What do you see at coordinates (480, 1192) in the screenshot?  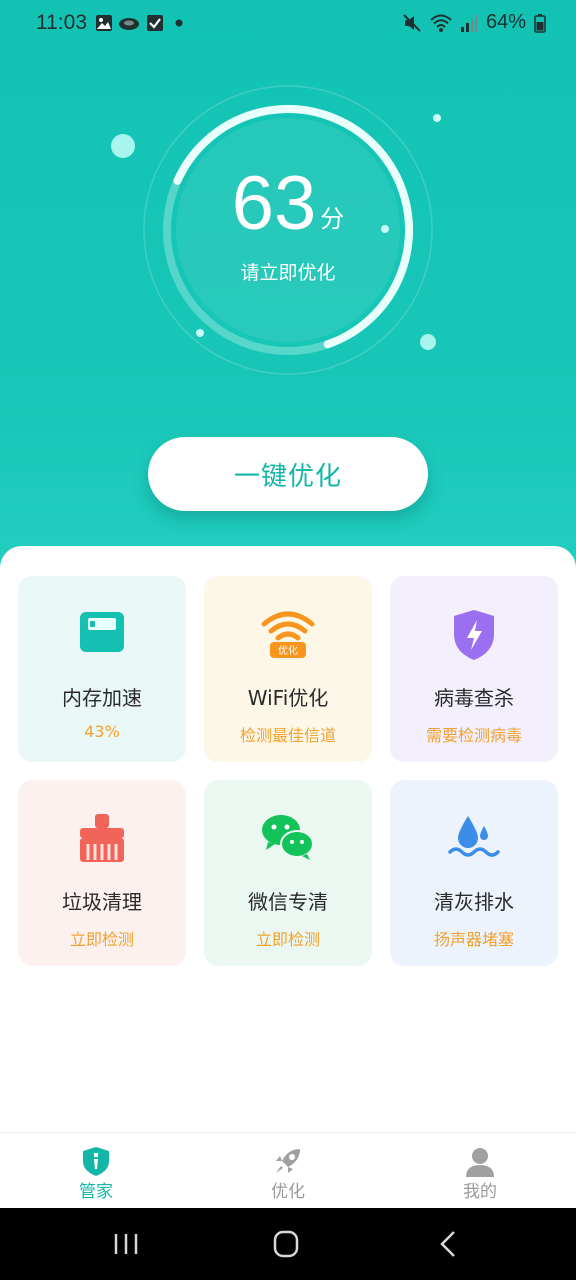 I see `nav-label: 我的` at bounding box center [480, 1192].